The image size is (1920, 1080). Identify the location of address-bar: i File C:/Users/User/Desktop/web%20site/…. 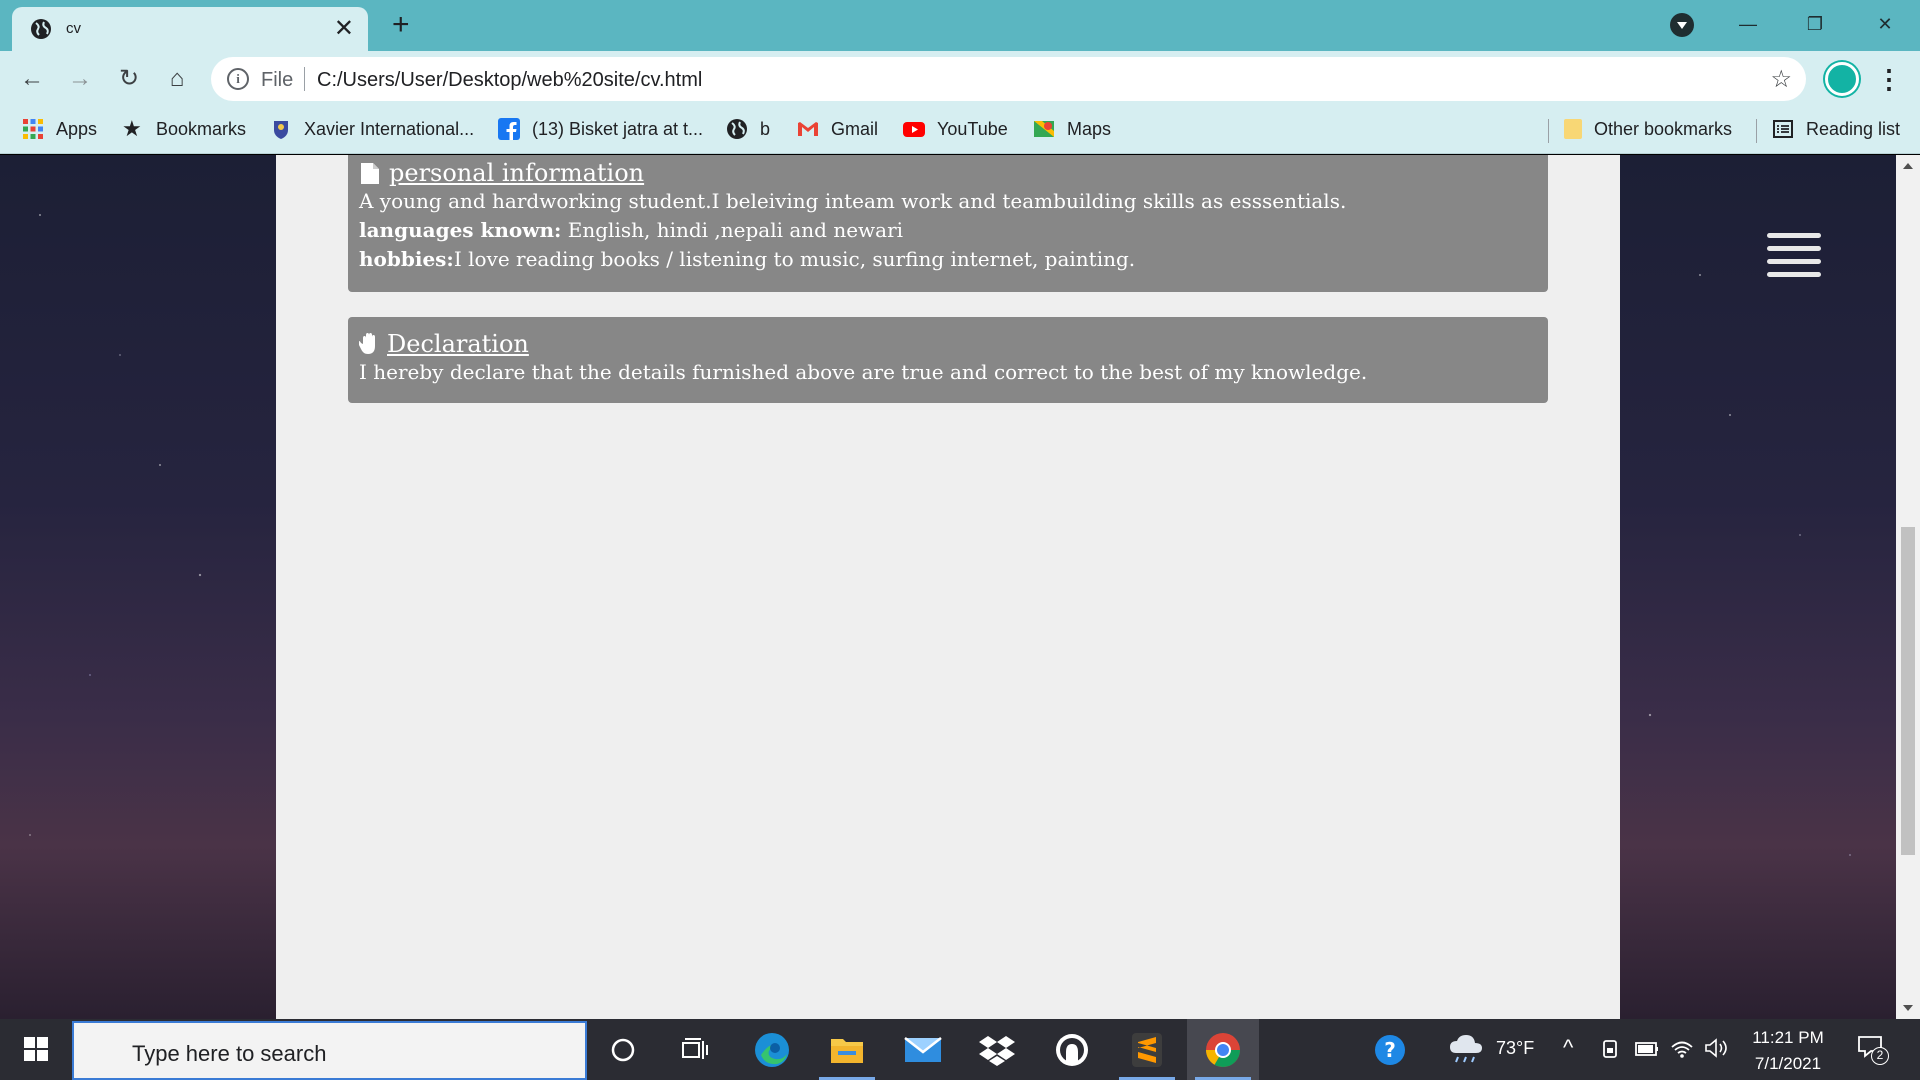
(1008, 79).